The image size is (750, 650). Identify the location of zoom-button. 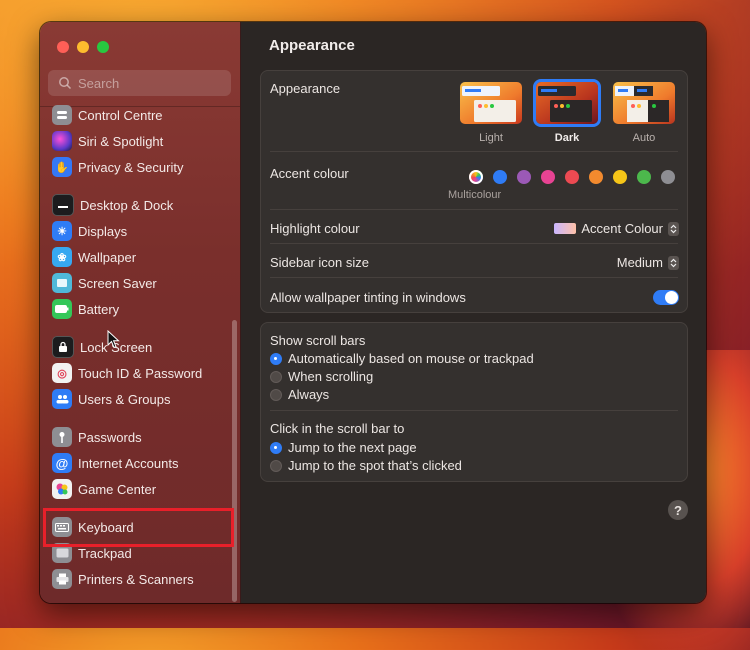
(103, 47).